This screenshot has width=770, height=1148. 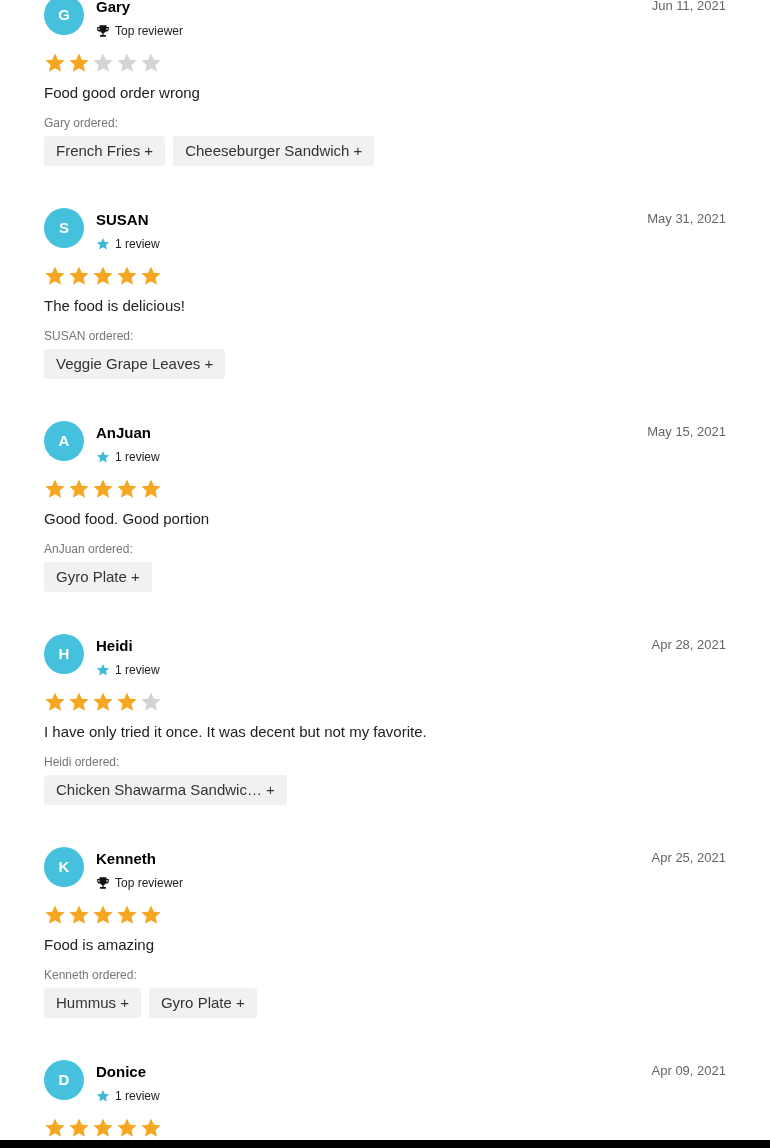 What do you see at coordinates (89, 336) in the screenshot?
I see `ordered-label: SUSAN ordered:` at bounding box center [89, 336].